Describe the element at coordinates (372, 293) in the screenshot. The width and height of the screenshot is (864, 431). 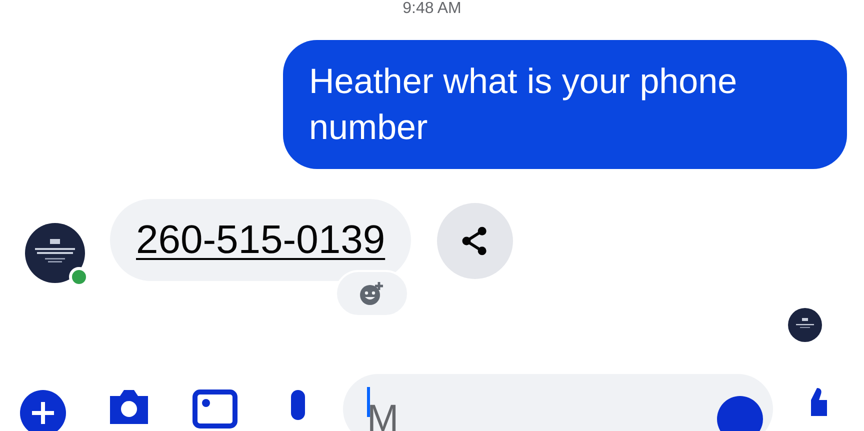
I see `emoji-add-icon` at that location.